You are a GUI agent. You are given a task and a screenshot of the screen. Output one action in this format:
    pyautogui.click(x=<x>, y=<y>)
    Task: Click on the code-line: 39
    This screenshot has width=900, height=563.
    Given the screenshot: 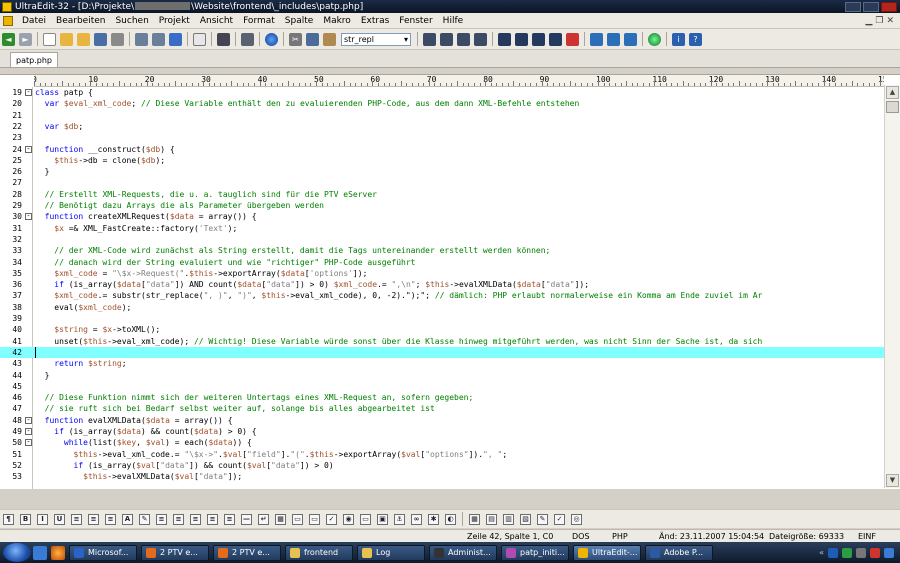 What is the action you would take?
    pyautogui.click(x=442, y=318)
    